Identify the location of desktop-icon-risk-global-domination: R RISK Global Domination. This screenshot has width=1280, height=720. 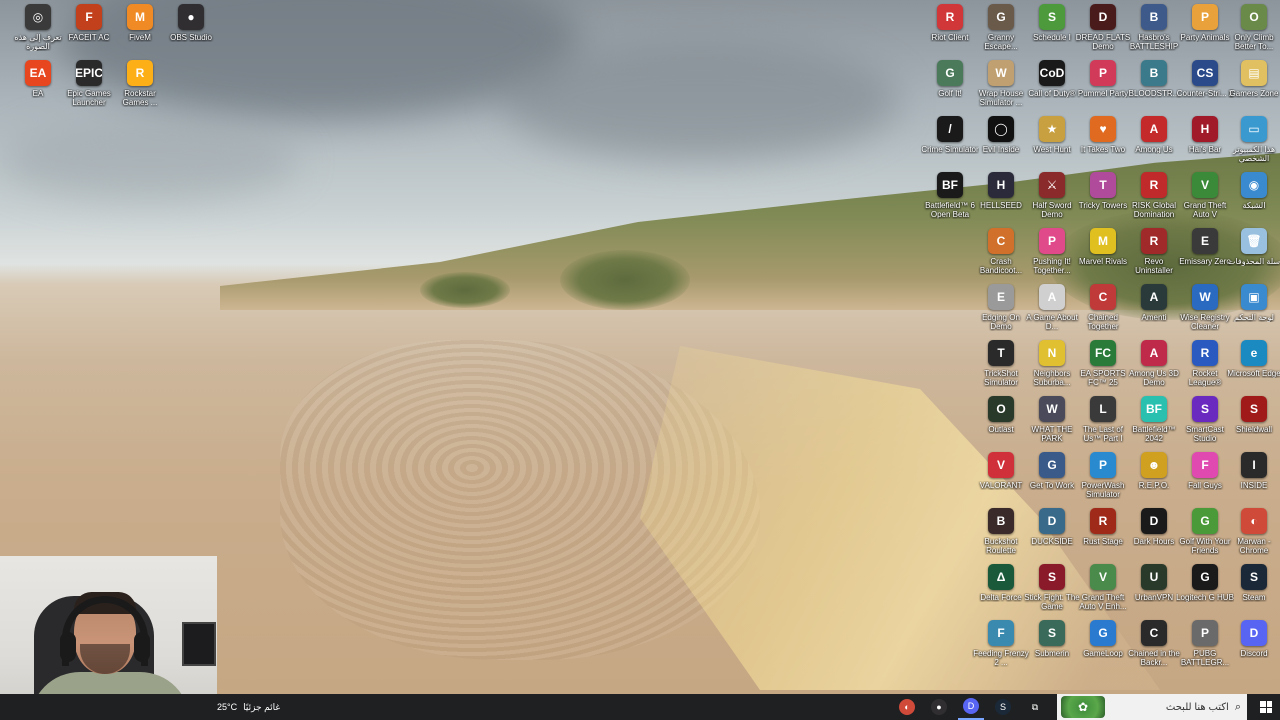
(1154, 200).